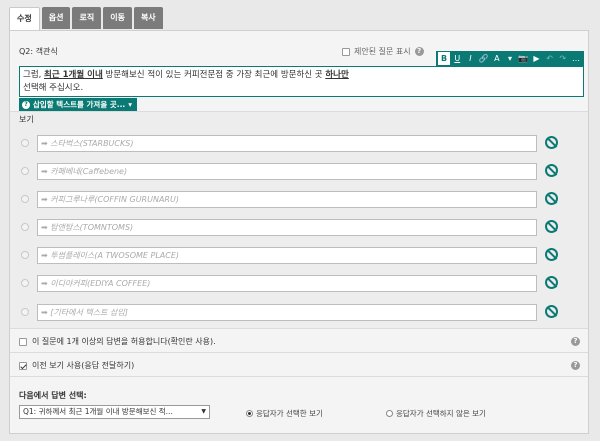  I want to click on list-item: ➡ 스타벅스(STARBUCKS), so click(299, 144).